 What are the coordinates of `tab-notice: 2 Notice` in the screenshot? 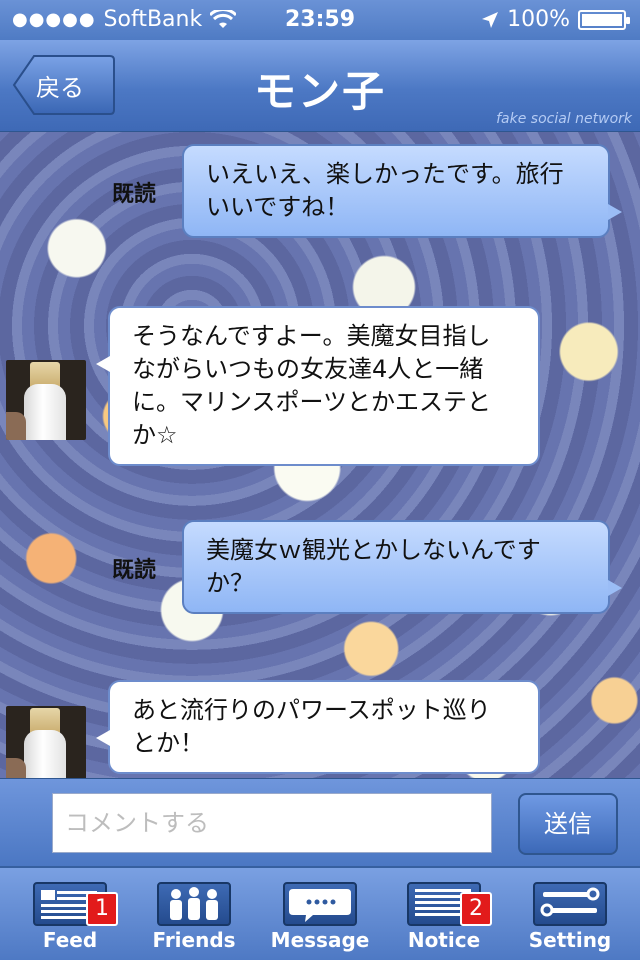 It's located at (444, 914).